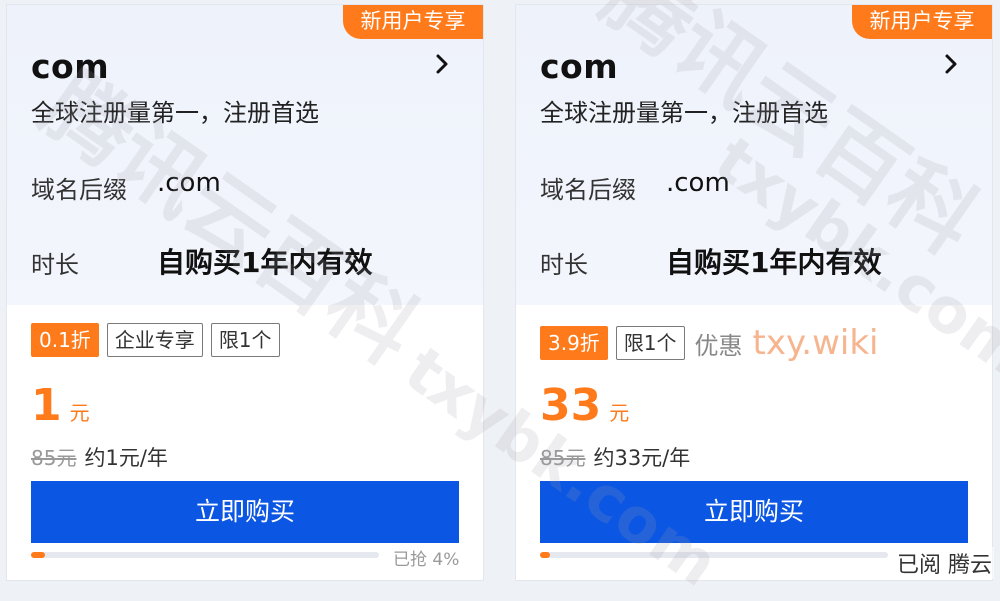  Describe the element at coordinates (426, 560) in the screenshot. I see `sold-percent-text: 已抢 4%` at that location.